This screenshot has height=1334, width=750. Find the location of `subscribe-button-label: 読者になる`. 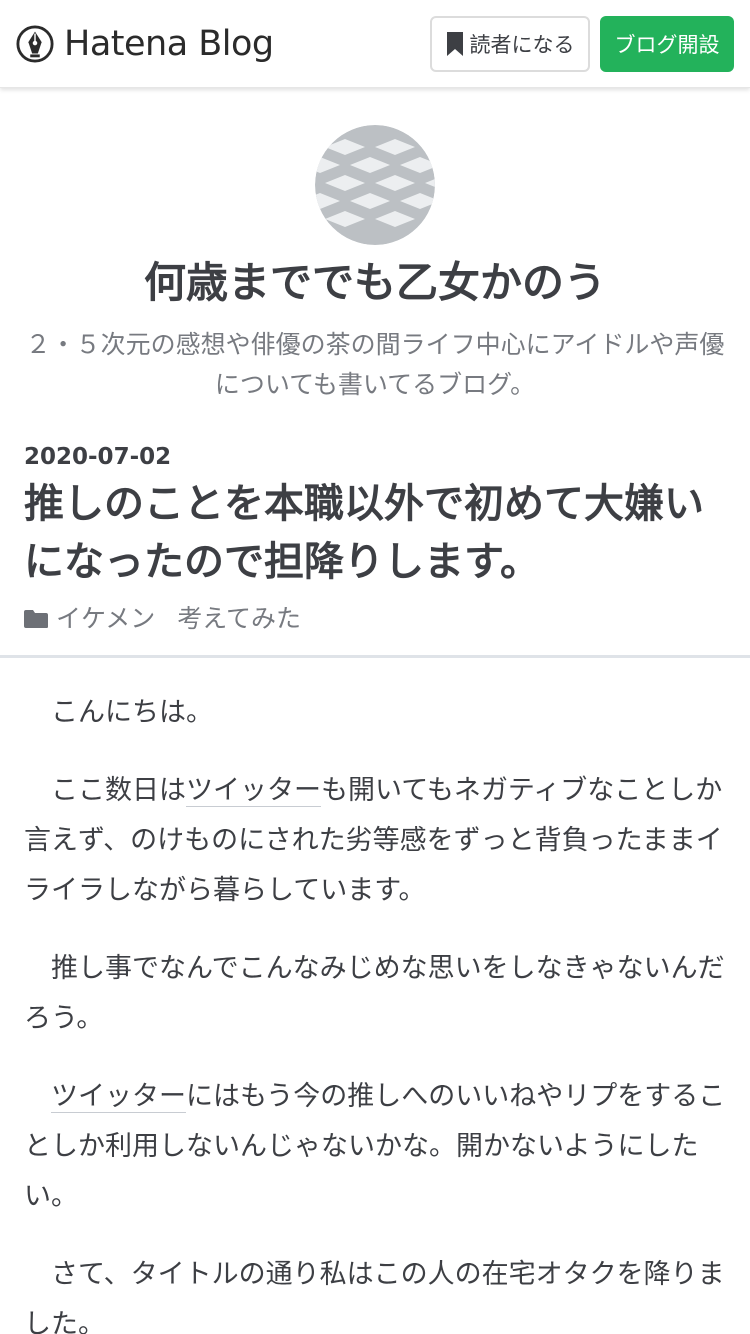

subscribe-button-label: 読者になる is located at coordinates (522, 45).